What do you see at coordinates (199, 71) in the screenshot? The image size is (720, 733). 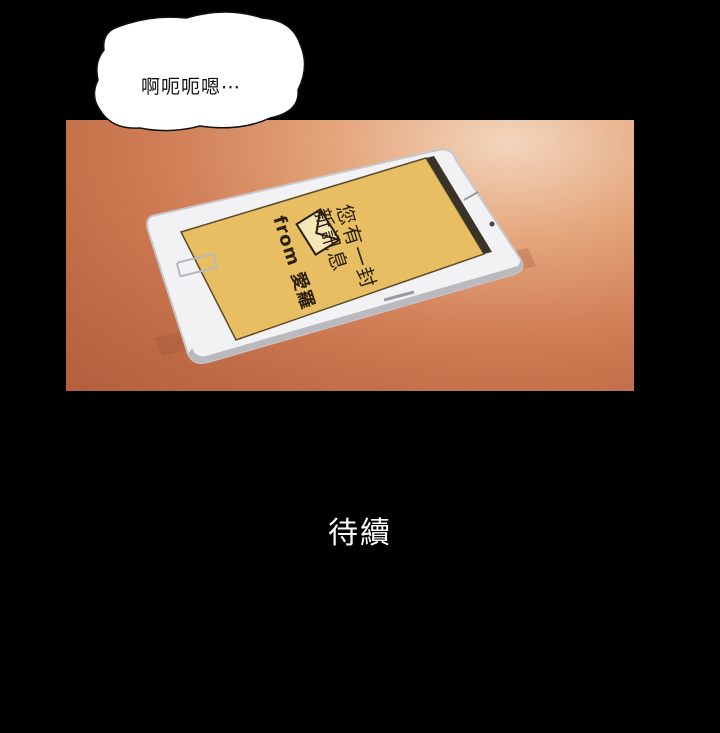 I see `speech-bubble` at bounding box center [199, 71].